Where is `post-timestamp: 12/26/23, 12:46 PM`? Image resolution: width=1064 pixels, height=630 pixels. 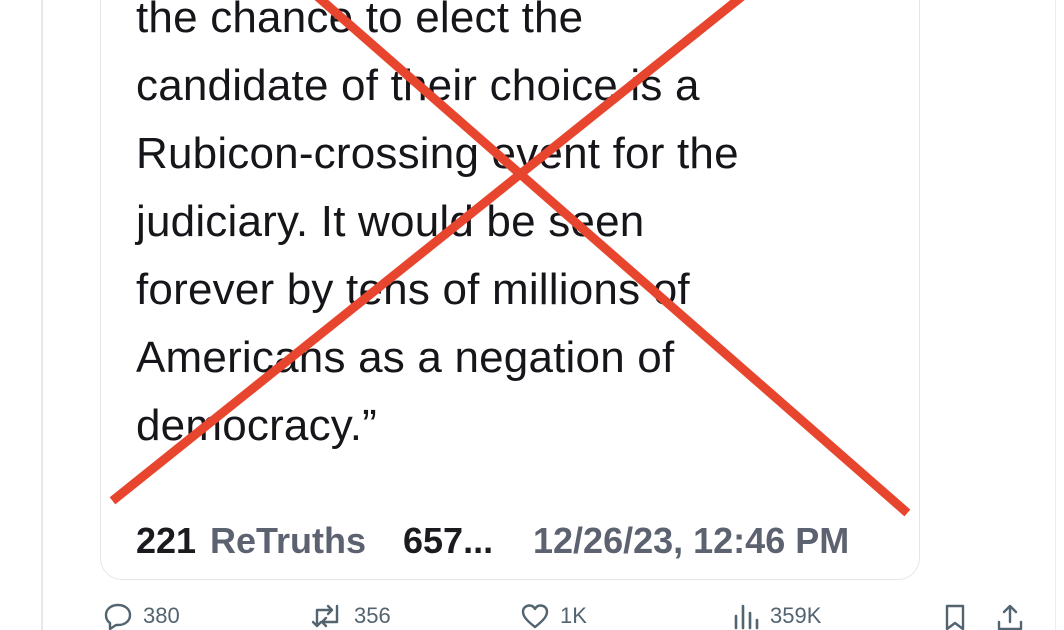 post-timestamp: 12/26/23, 12:46 PM is located at coordinates (691, 540).